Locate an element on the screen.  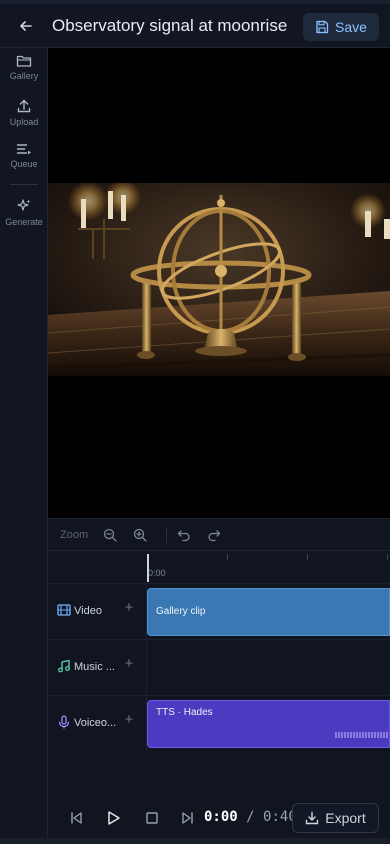
timeline-toolbar: Zoom is located at coordinates (219, 534).